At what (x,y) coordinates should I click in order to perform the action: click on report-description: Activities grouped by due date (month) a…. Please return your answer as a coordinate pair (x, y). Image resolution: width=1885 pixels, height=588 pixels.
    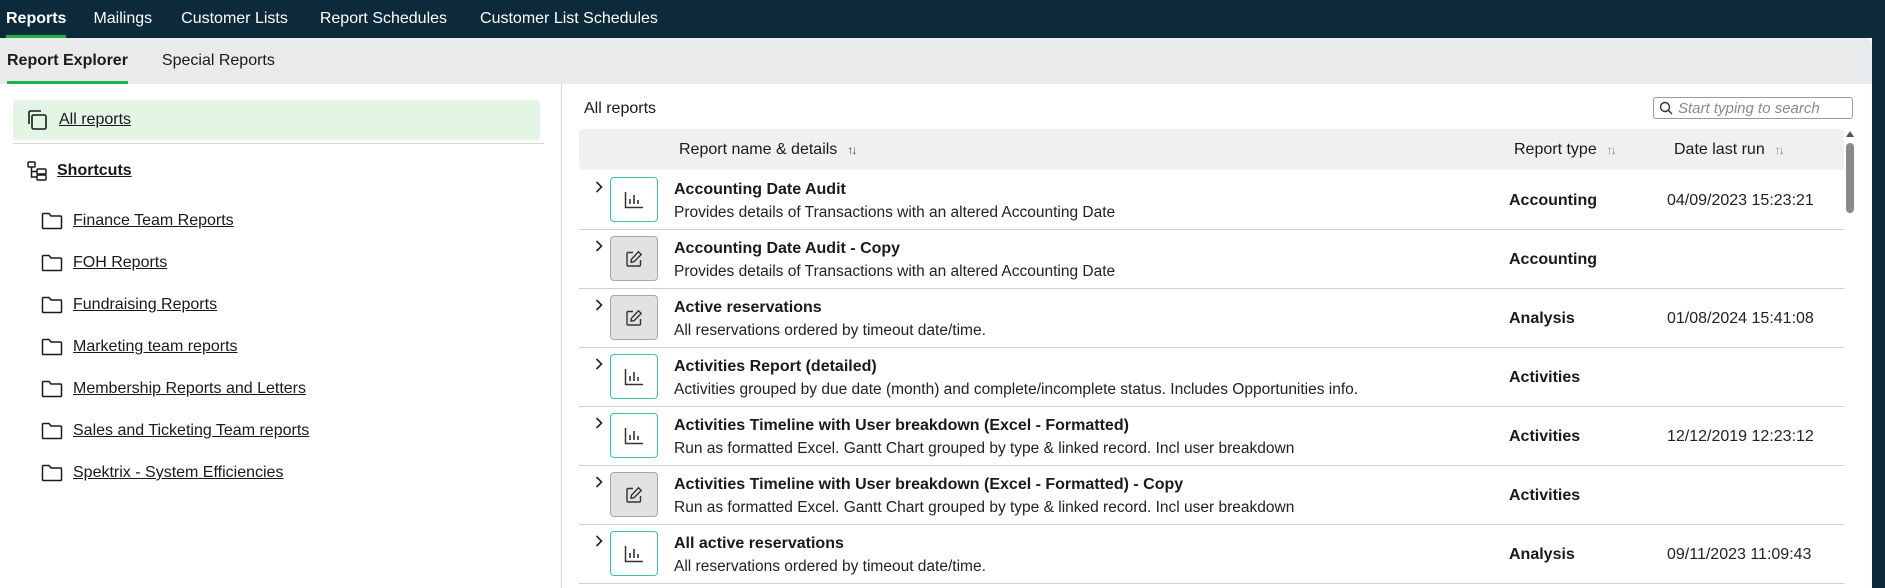
    Looking at the image, I should click on (1016, 389).